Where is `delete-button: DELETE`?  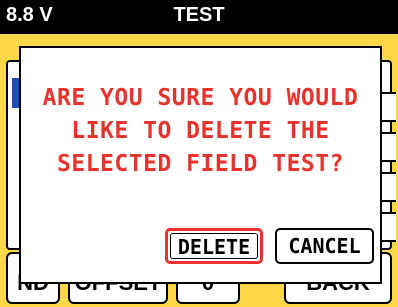
delete-button: DELETE is located at coordinates (214, 246).